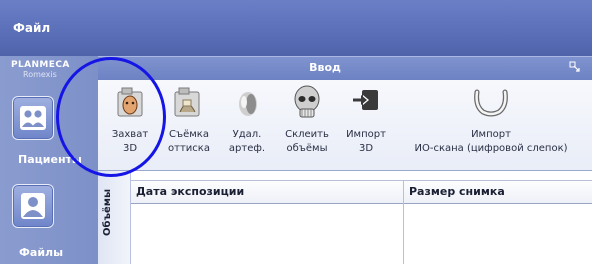 This screenshot has width=592, height=264. I want to click on remove-artifacts-icon, so click(248, 104).